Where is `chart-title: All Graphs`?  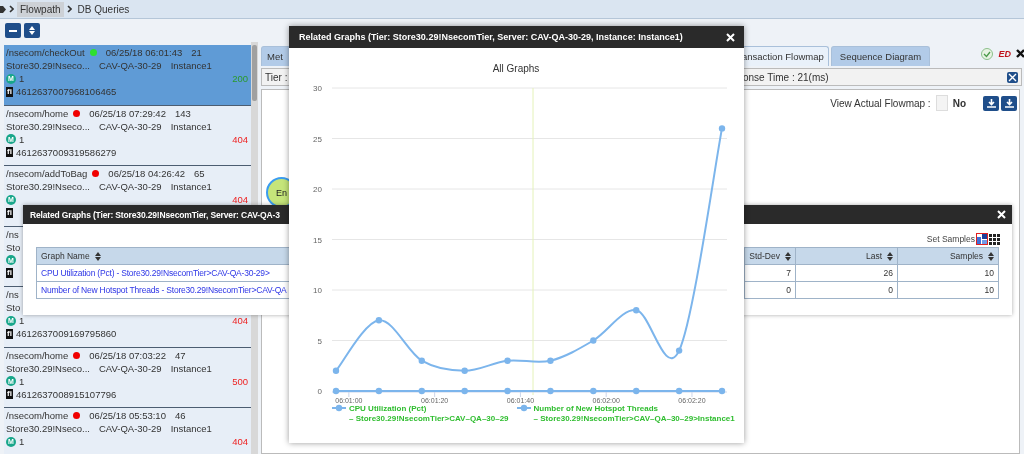 chart-title: All Graphs is located at coordinates (516, 68).